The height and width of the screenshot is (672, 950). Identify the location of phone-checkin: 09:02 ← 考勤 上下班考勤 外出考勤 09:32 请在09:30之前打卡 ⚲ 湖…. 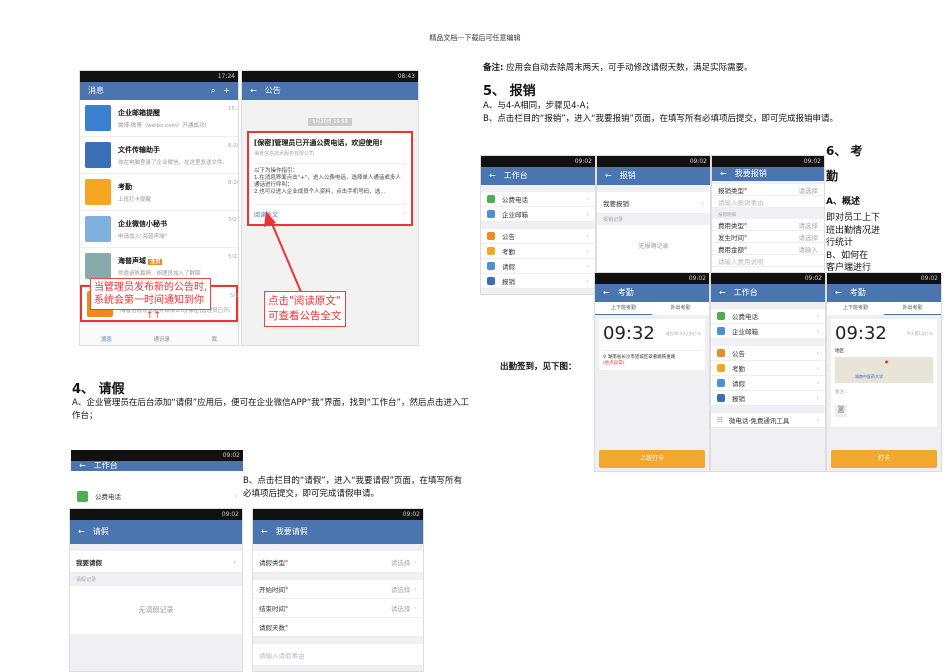
(652, 372).